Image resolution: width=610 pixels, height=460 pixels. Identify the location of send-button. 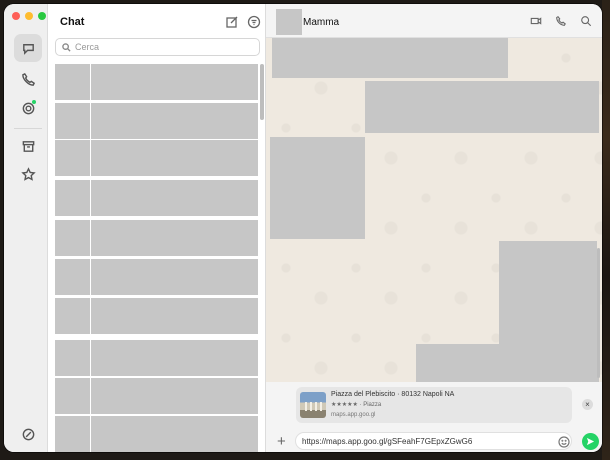
(590, 441).